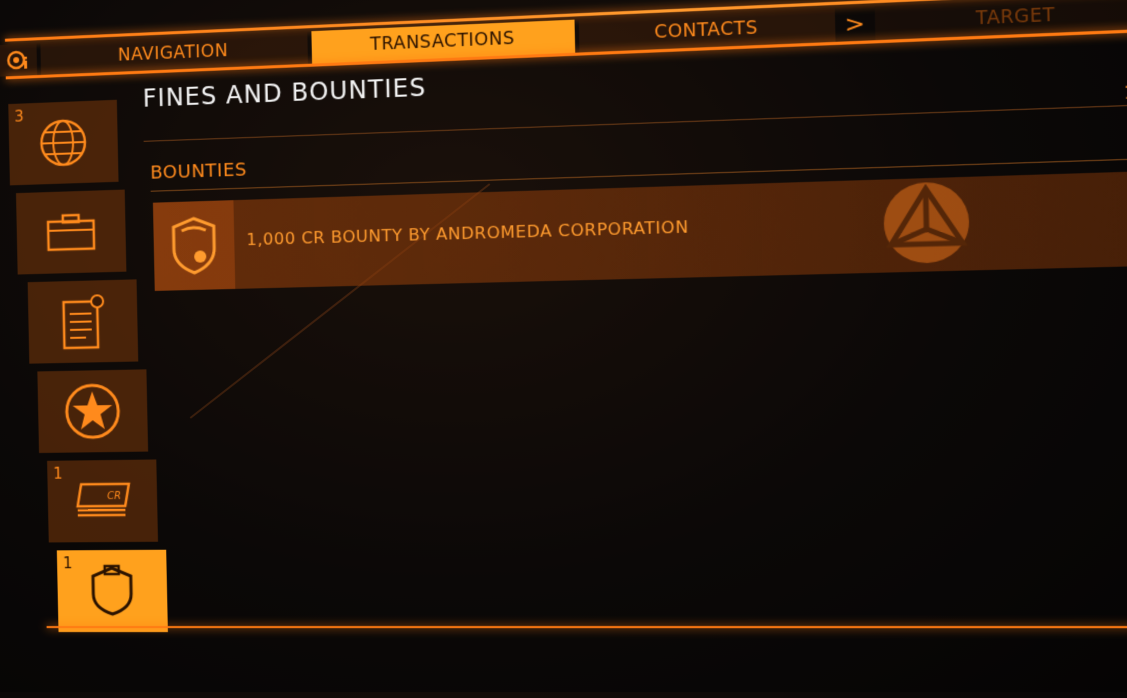  I want to click on sidebar-item-vouchers: 1 CR, so click(102, 500).